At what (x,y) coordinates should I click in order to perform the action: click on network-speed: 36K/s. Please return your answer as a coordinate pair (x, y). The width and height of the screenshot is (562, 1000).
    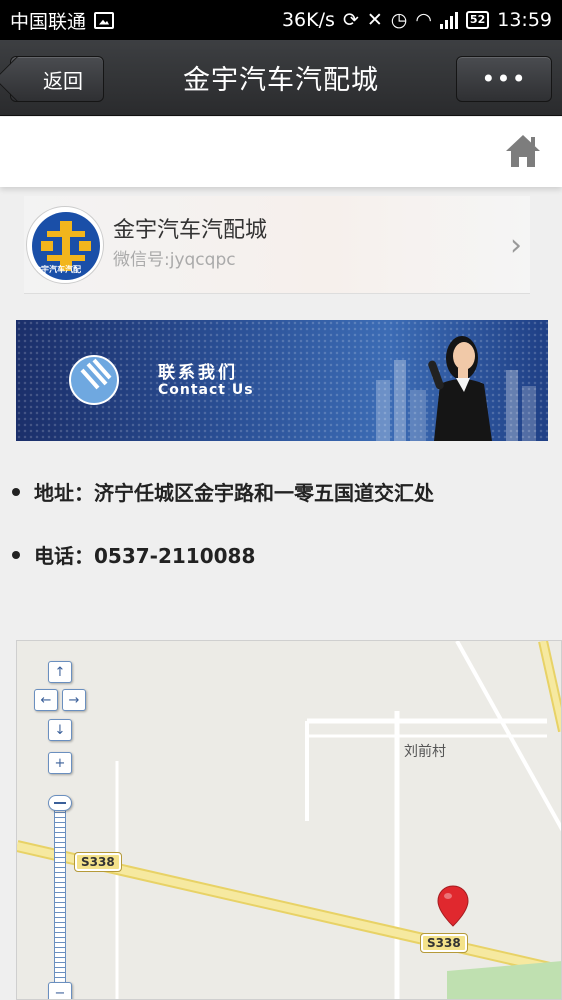
    Looking at the image, I should click on (308, 20).